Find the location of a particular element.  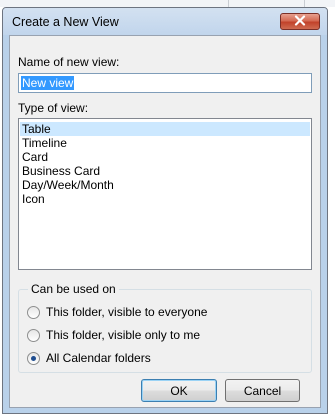

radio-button-checked is located at coordinates (33, 358).